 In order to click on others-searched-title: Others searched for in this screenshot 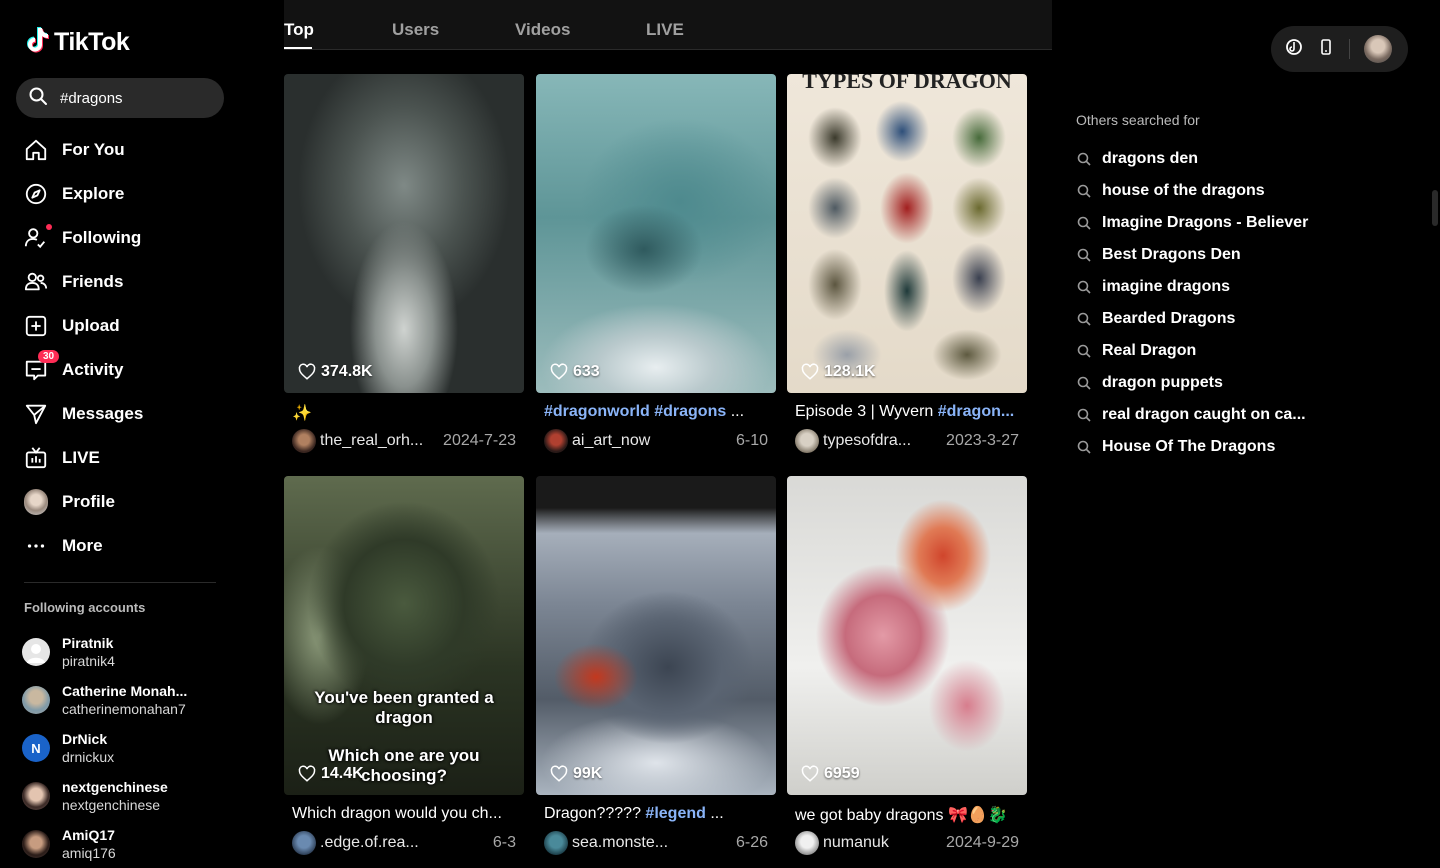, I will do `click(1138, 120)`.